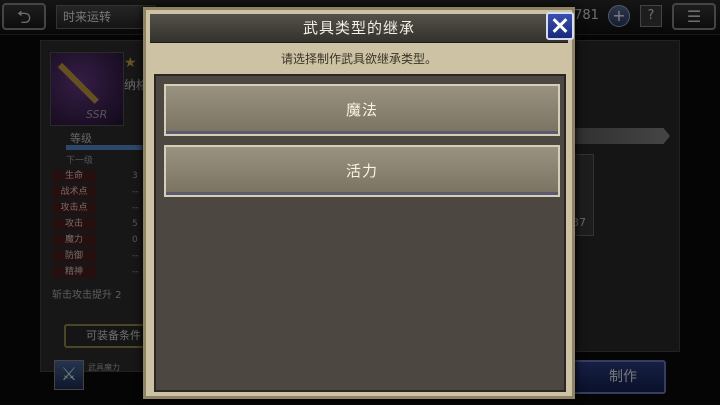  Describe the element at coordinates (362, 171) in the screenshot. I see `option-vitality-button: 活力` at that location.